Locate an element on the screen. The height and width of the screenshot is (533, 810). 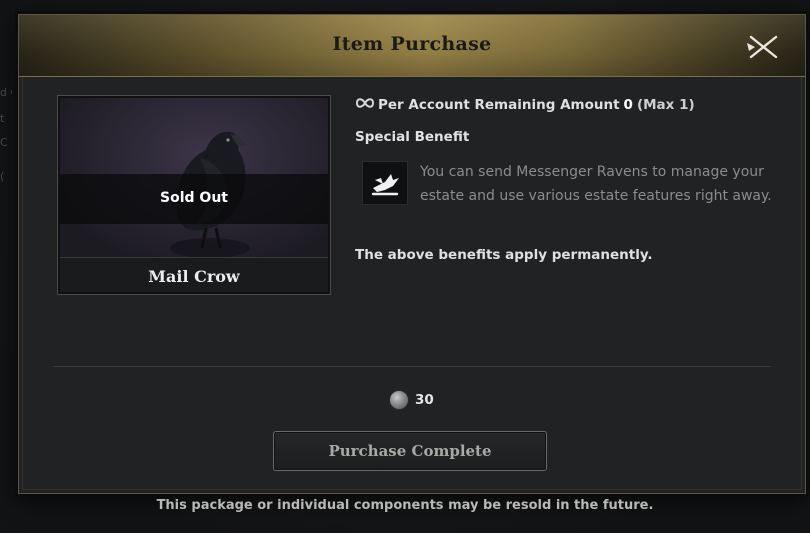
remaining-count: 0 is located at coordinates (628, 105).